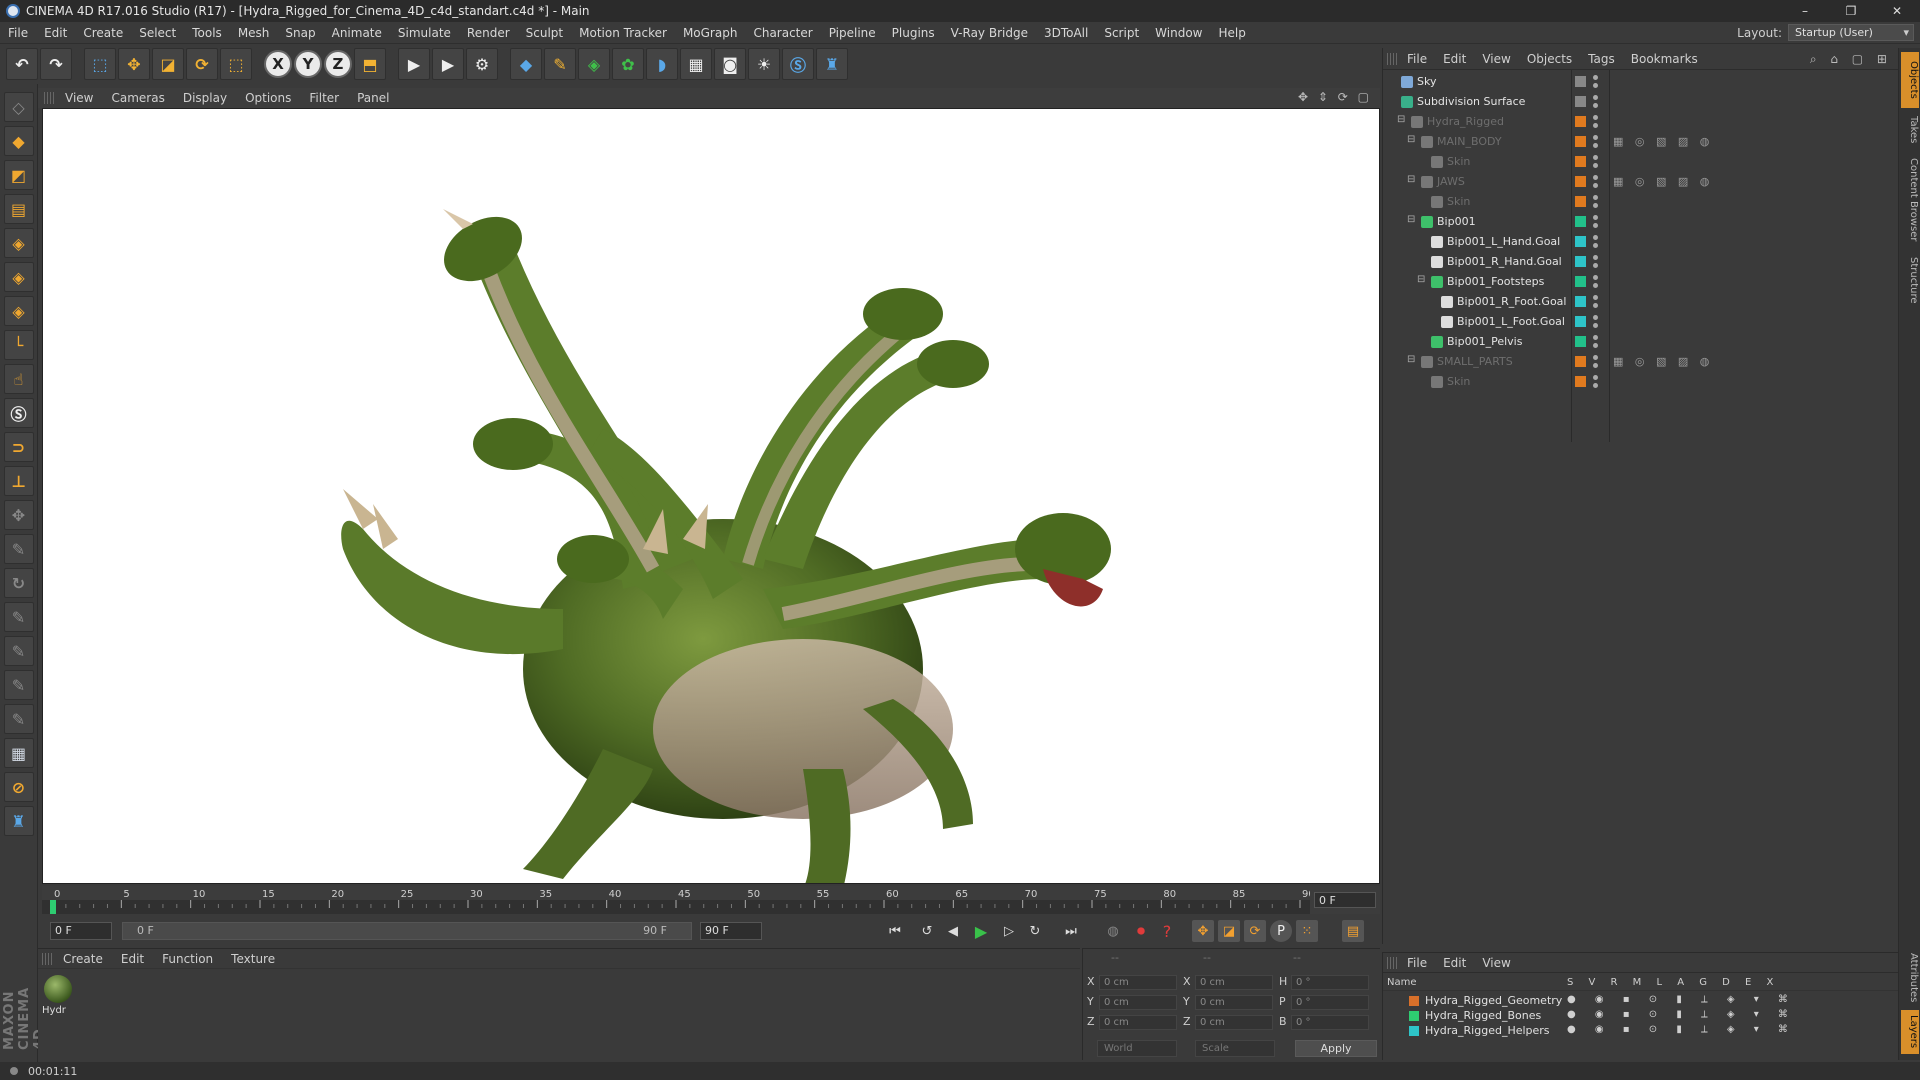 This screenshot has height=1080, width=1920. I want to click on tab-layers: Layers, so click(1910, 1032).